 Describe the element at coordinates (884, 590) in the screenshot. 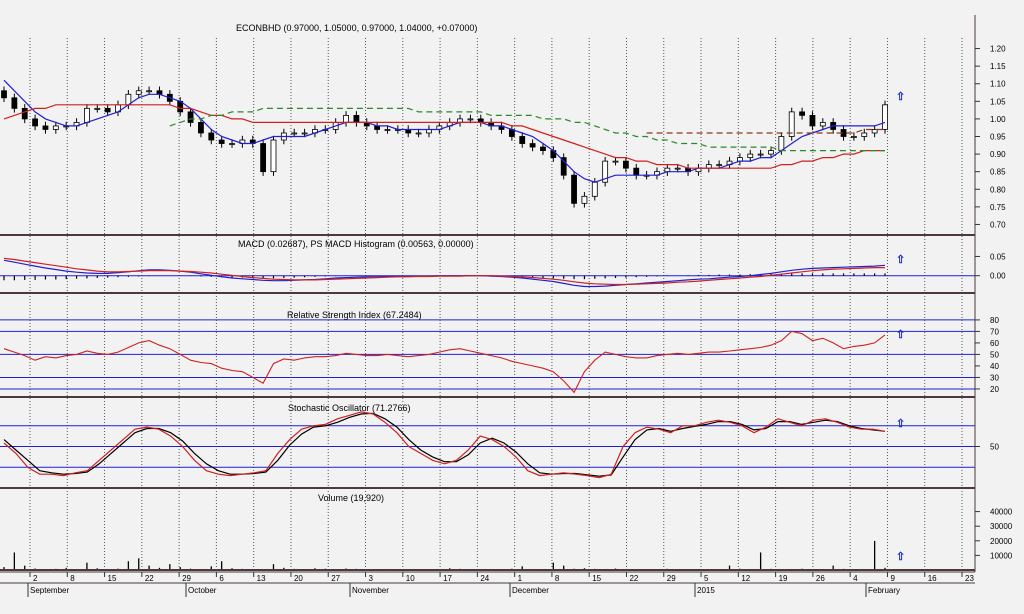

I see `xtick-month-label-5: February` at that location.